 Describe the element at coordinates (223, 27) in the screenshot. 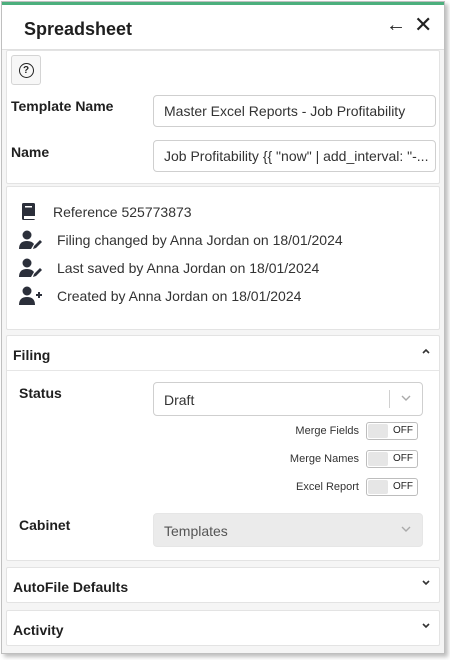

I see `panel-header: Spreadsheet ← ✕` at that location.